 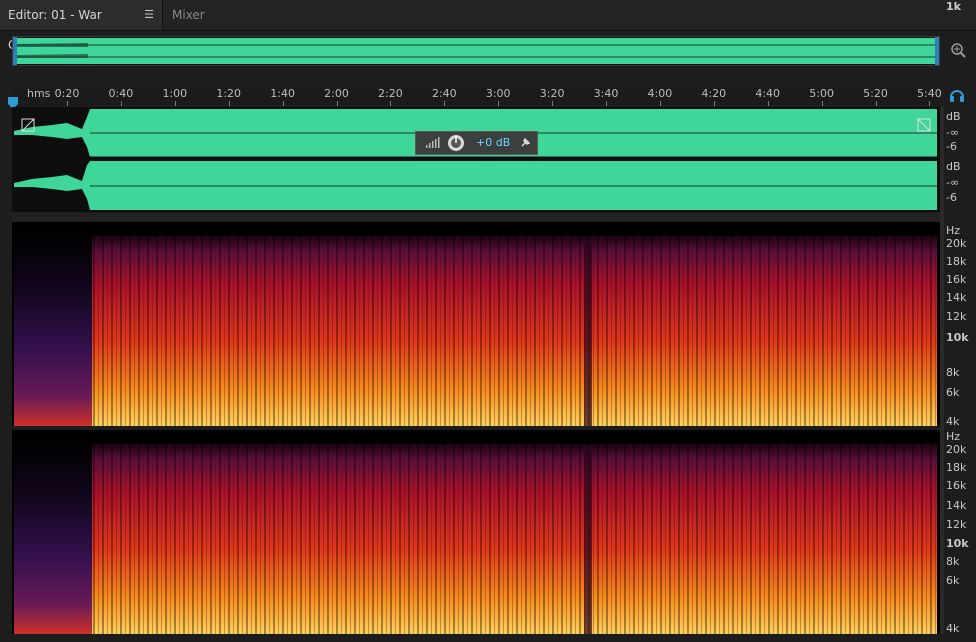 I want to click on overview-waveform, so click(x=476, y=51).